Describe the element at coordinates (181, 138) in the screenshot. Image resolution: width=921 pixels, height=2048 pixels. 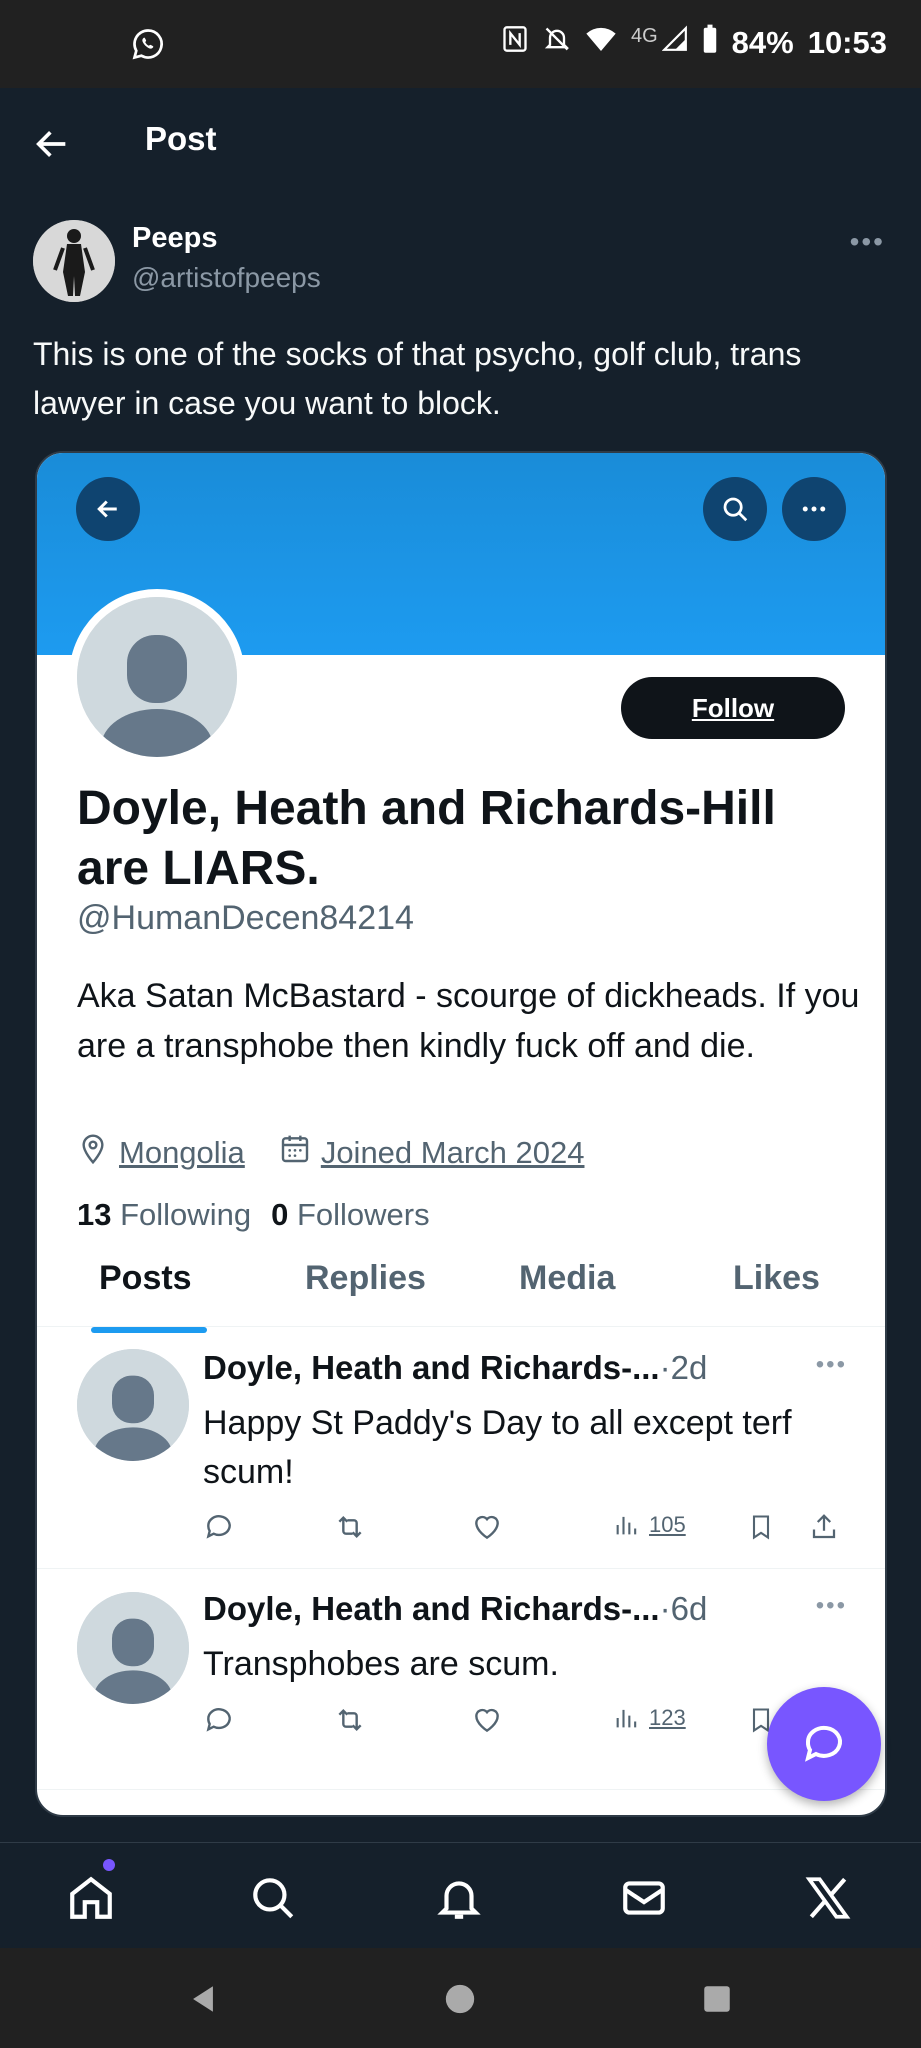
I see `page-title: Post` at that location.